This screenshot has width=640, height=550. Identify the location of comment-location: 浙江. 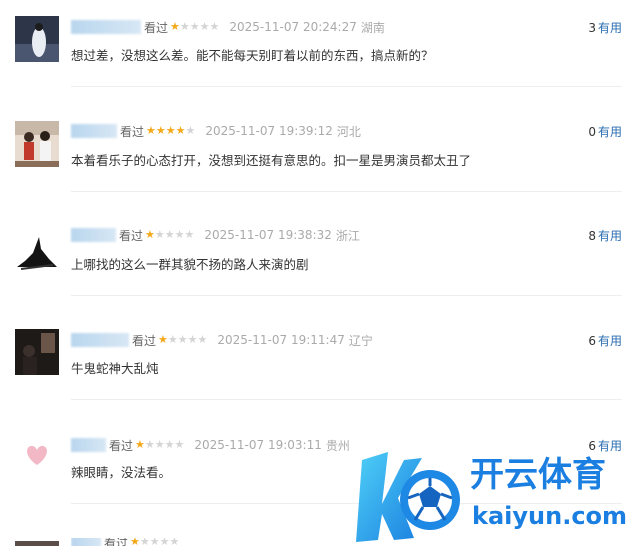
(347, 235).